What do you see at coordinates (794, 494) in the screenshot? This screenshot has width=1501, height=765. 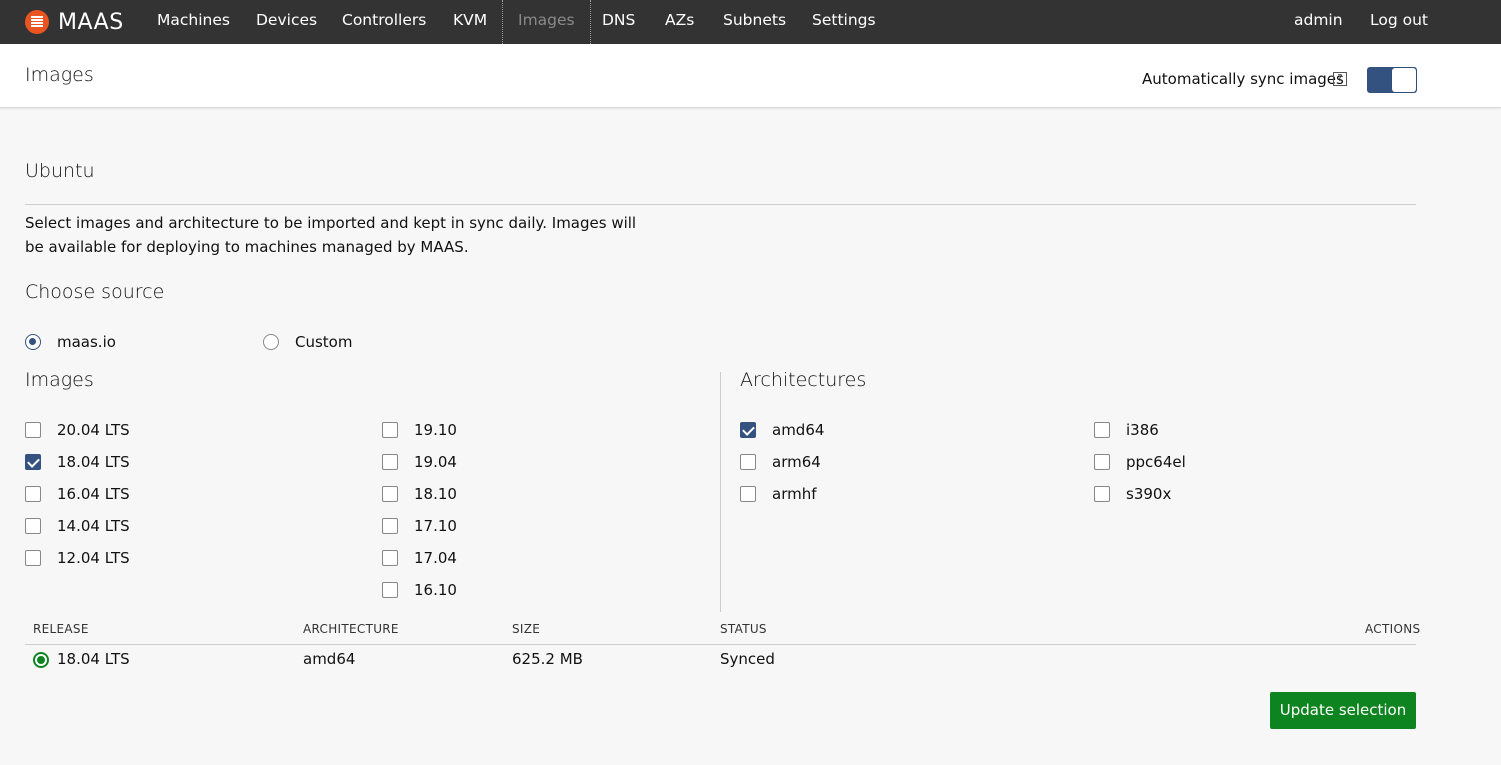 I see `arch-label: armhf` at bounding box center [794, 494].